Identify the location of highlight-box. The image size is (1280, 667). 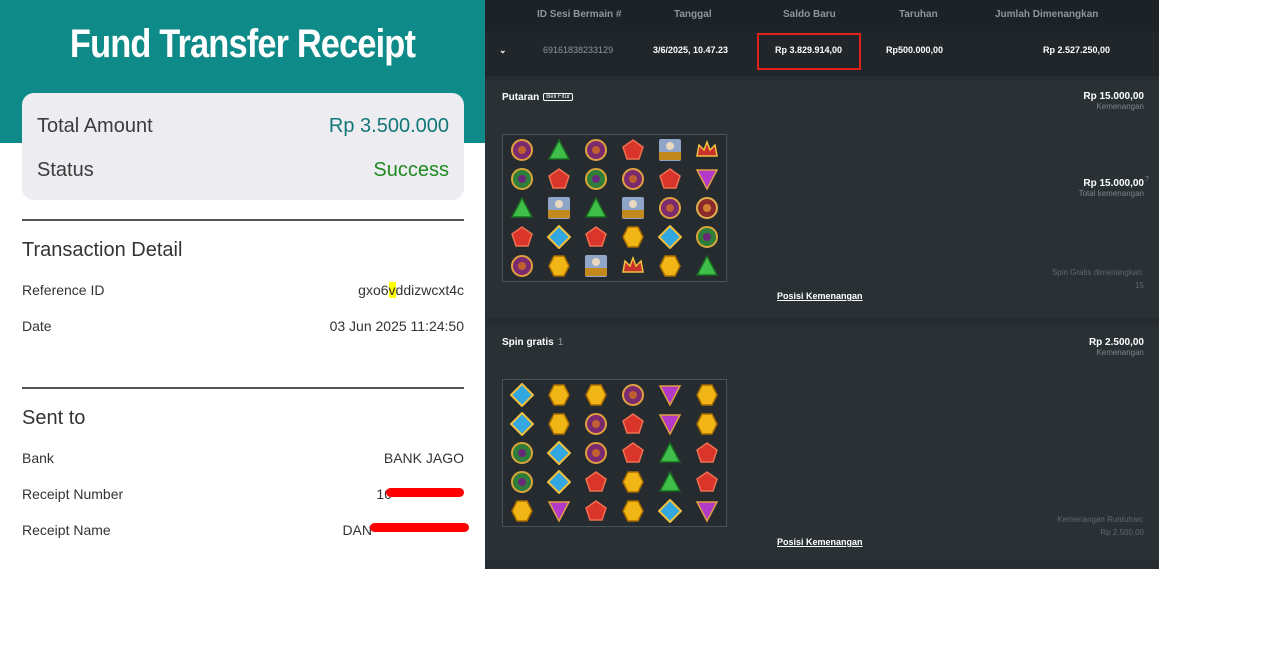
(809, 51).